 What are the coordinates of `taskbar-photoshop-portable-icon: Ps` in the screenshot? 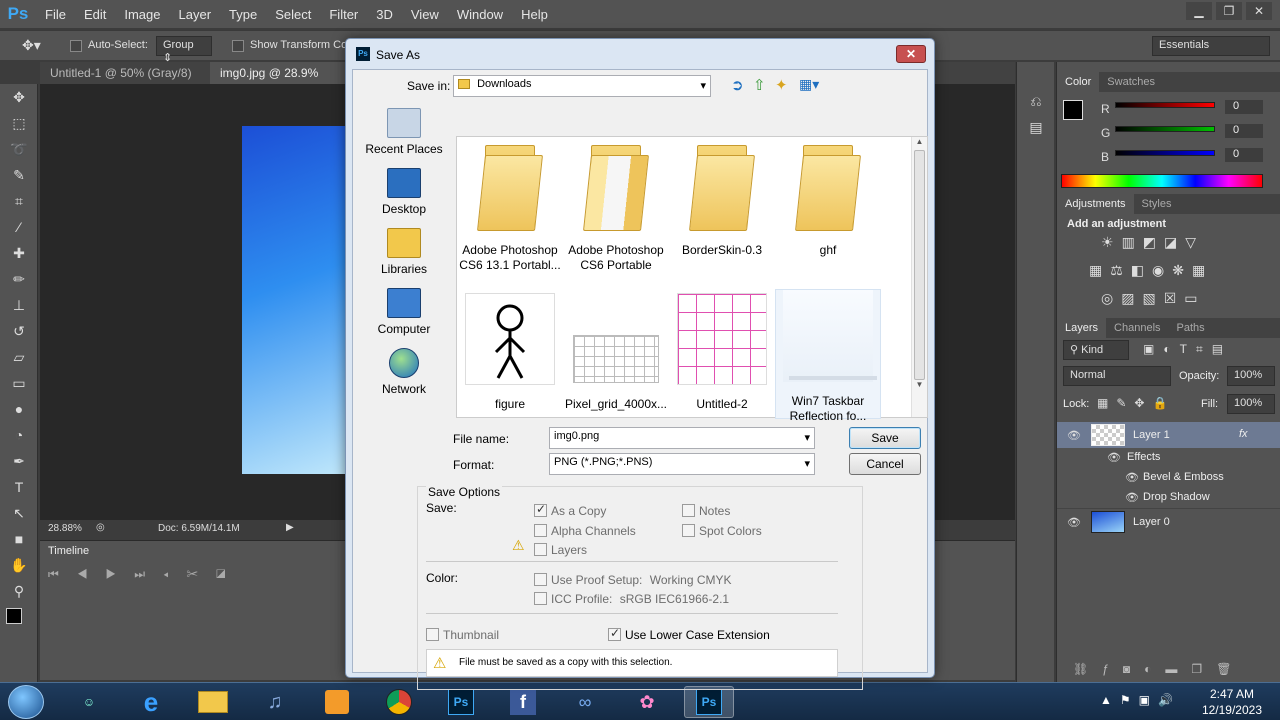 It's located at (461, 702).